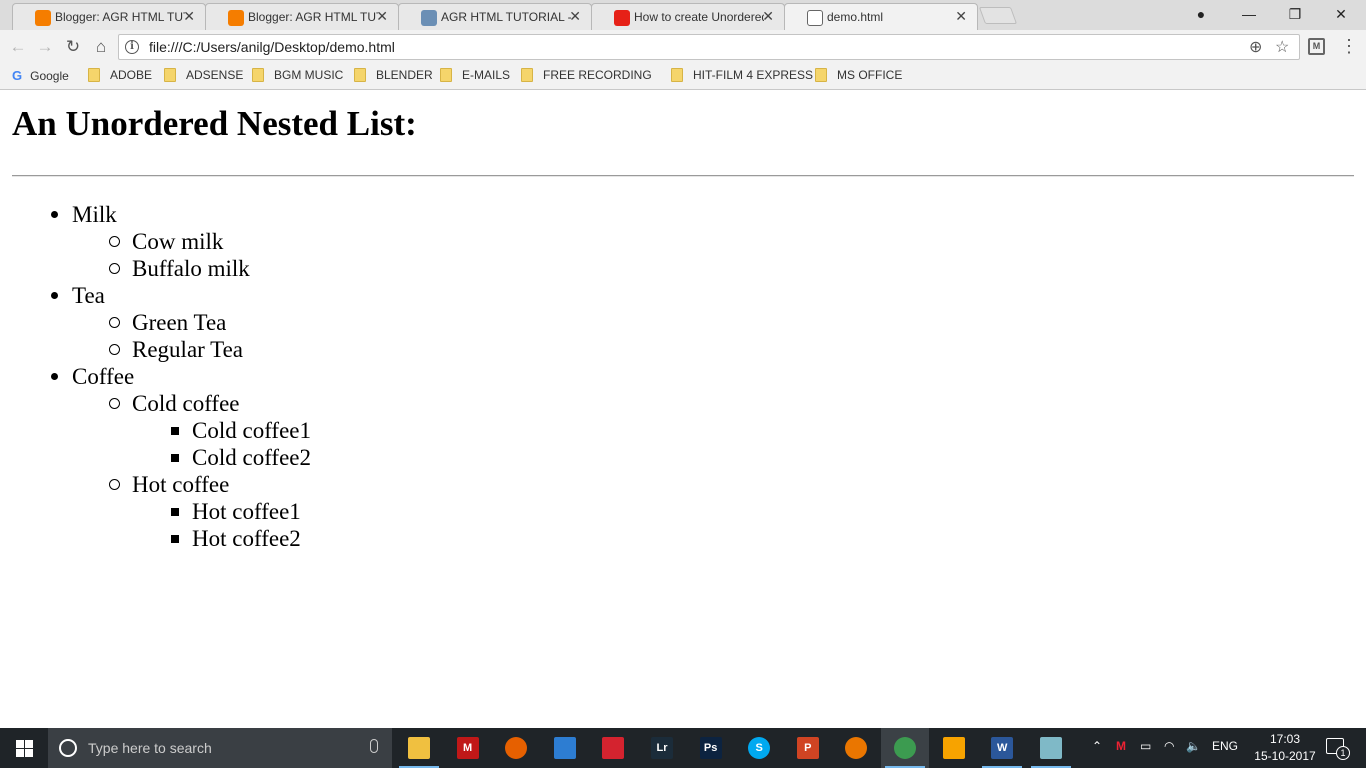 Image resolution: width=1366 pixels, height=768 pixels. What do you see at coordinates (393, 75) in the screenshot?
I see `bookmark-folder: BLENDER` at bounding box center [393, 75].